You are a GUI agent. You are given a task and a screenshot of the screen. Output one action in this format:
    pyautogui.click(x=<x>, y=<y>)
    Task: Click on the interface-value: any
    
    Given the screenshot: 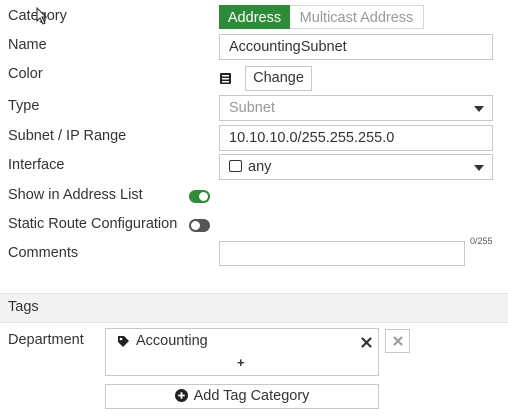 What is the action you would take?
    pyautogui.click(x=260, y=167)
    